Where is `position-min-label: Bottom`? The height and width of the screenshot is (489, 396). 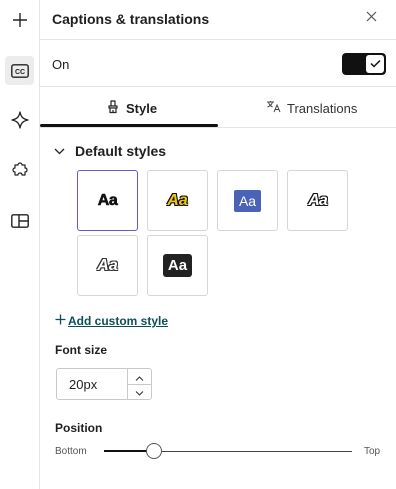 position-min-label: Bottom is located at coordinates (71, 451).